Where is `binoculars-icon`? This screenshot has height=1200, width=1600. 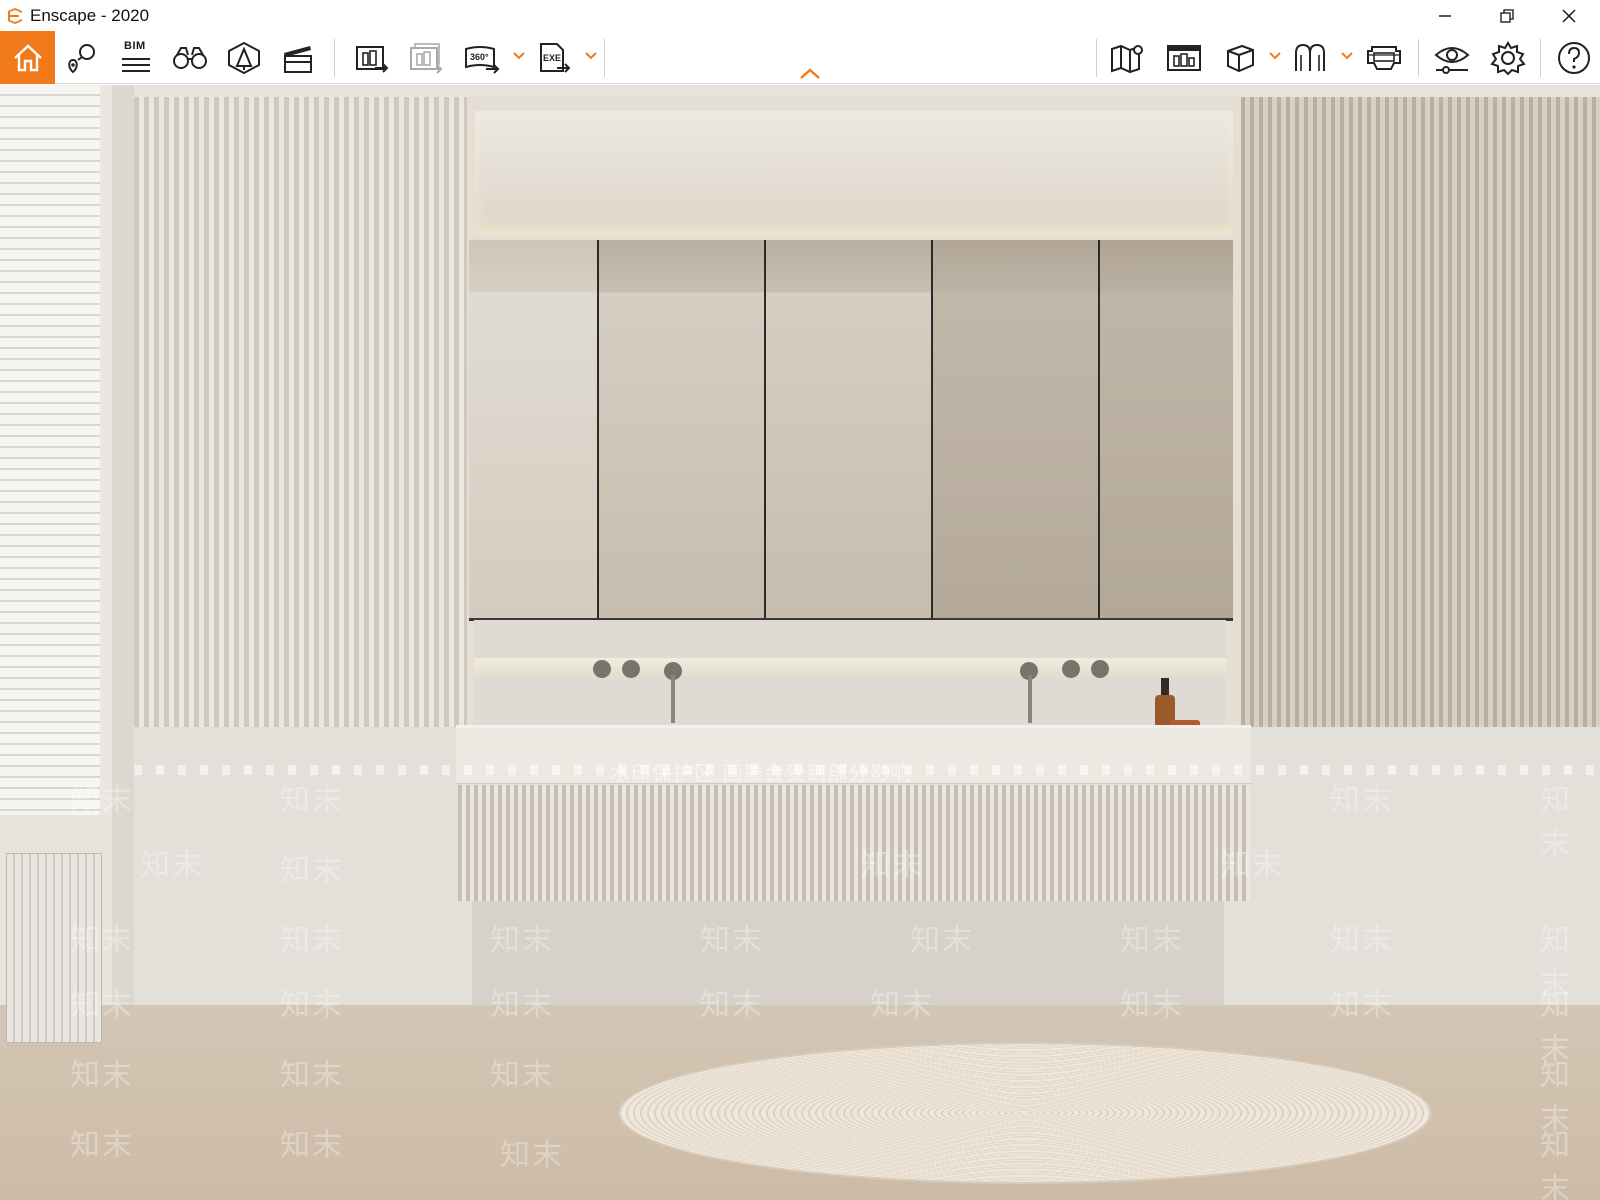 binoculars-icon is located at coordinates (190, 57).